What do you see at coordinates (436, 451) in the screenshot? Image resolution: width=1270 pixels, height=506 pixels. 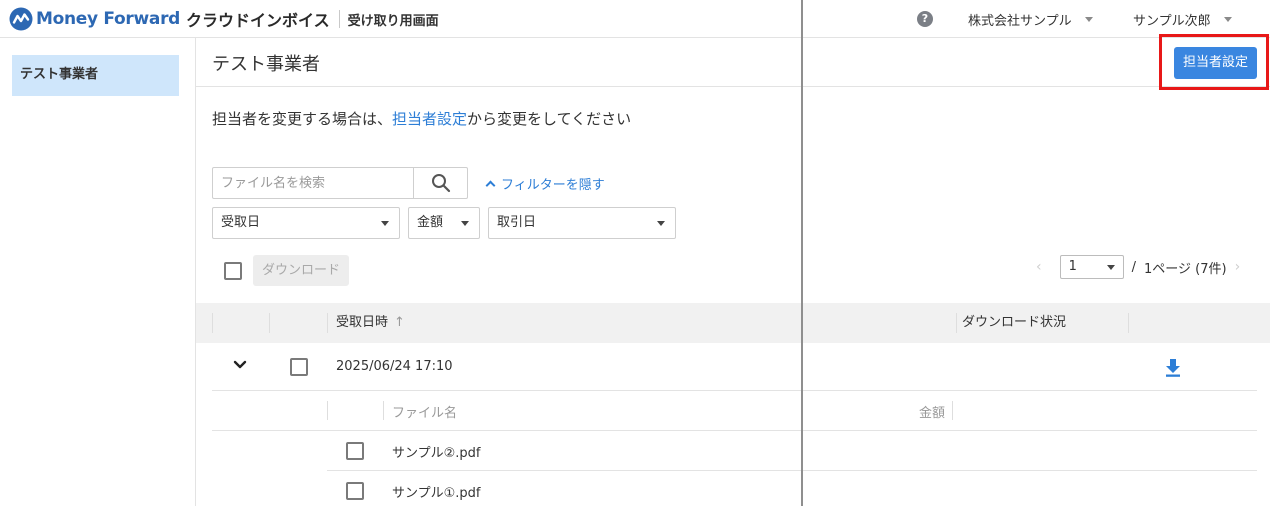 I see `file-name: サンプル②.pdf` at bounding box center [436, 451].